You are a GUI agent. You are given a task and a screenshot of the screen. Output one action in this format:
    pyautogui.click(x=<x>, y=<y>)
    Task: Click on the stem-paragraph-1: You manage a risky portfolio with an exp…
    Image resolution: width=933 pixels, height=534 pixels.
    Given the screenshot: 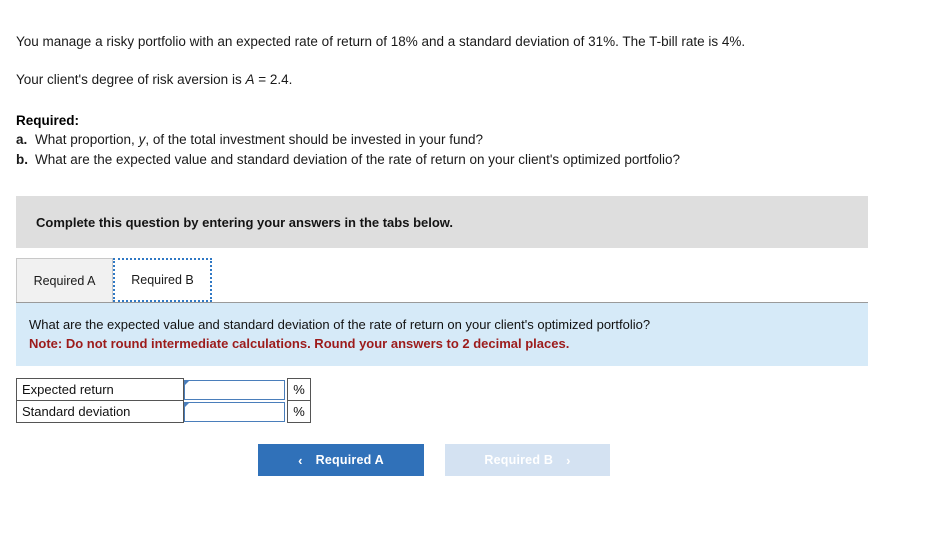 What is the action you would take?
    pyautogui.click(x=381, y=41)
    